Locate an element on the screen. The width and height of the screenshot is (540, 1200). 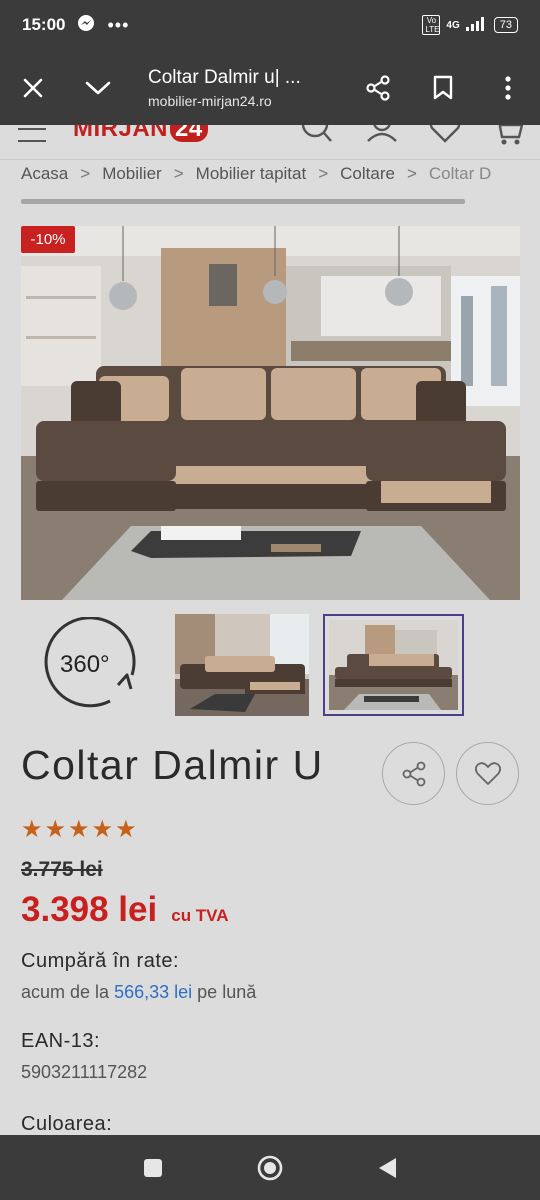
view-360-button: 360° is located at coordinates (90, 664).